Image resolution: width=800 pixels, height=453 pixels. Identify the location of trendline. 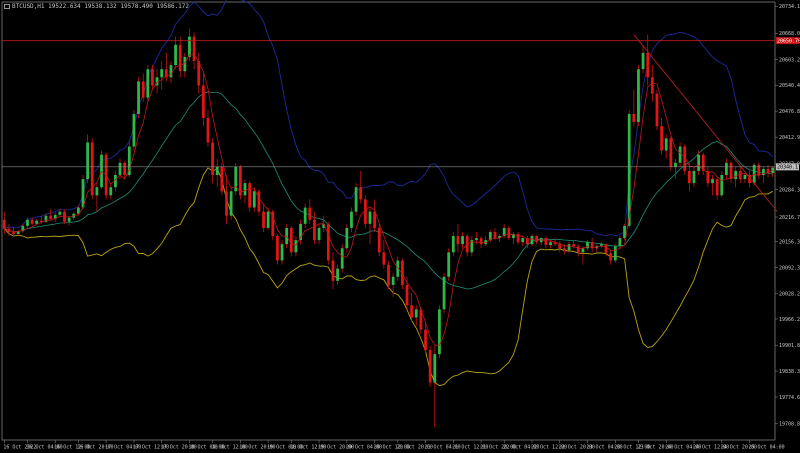
(705, 123).